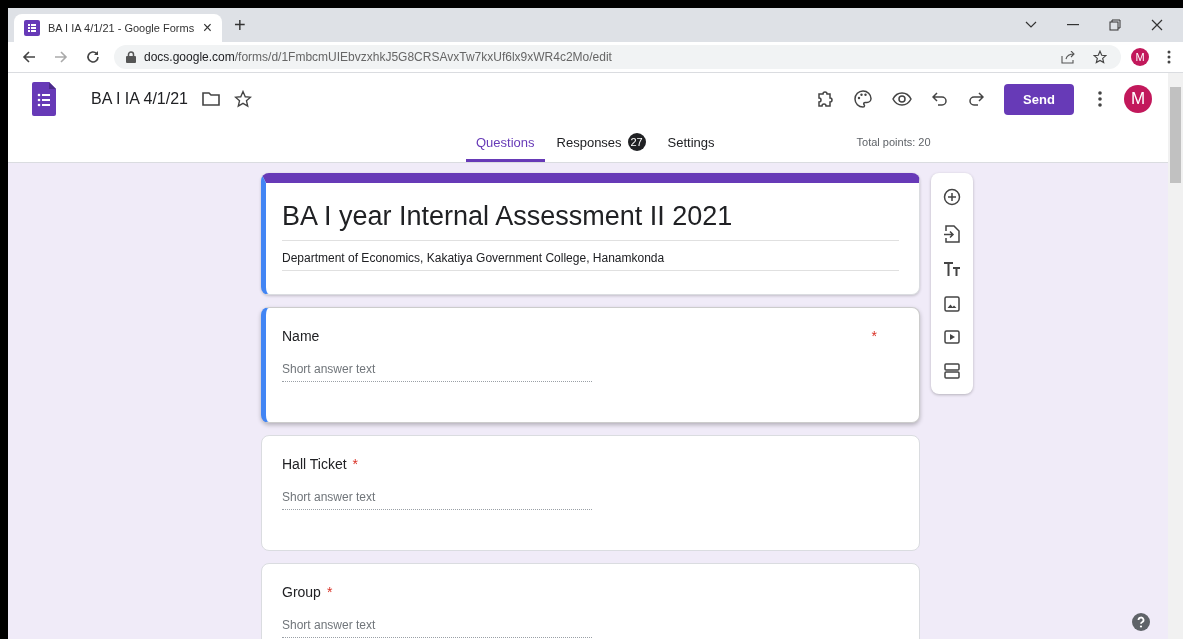  I want to click on tab-title: BA I IA 4/1/21 - Google Forms, so click(121, 28).